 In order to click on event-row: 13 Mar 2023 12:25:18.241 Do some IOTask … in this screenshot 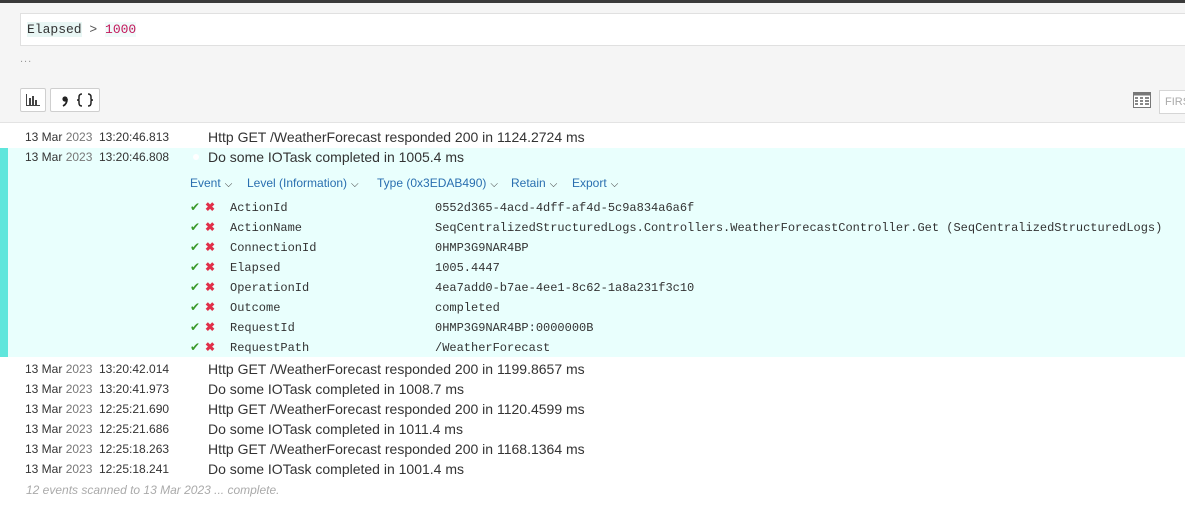, I will do `click(592, 469)`.